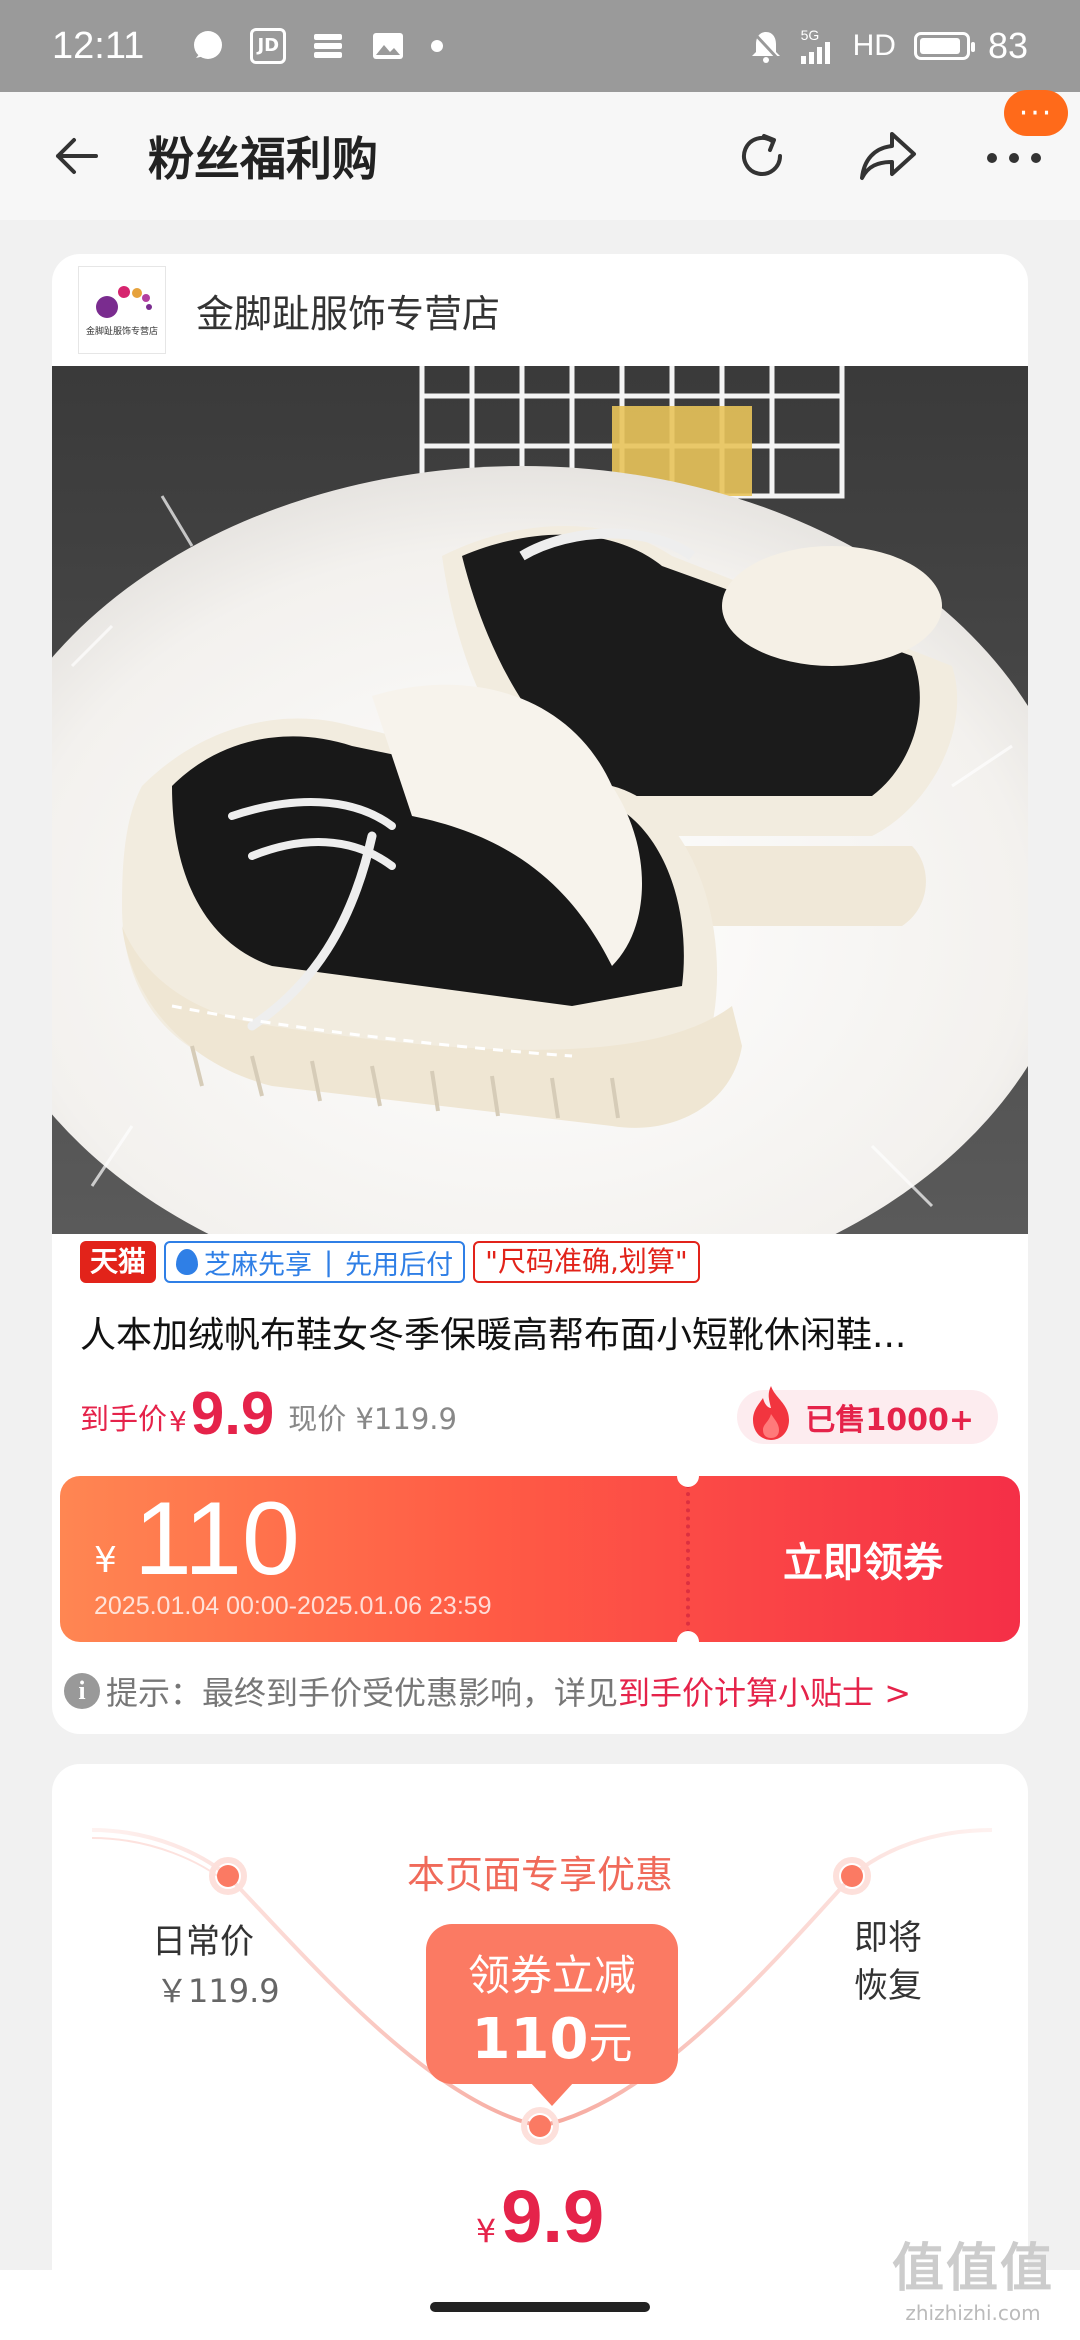  I want to click on final-price-label: 到手价, so click(124, 1419).